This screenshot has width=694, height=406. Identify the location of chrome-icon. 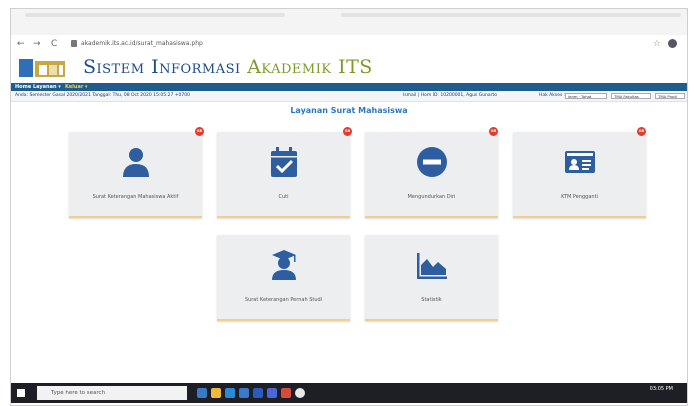
(300, 393).